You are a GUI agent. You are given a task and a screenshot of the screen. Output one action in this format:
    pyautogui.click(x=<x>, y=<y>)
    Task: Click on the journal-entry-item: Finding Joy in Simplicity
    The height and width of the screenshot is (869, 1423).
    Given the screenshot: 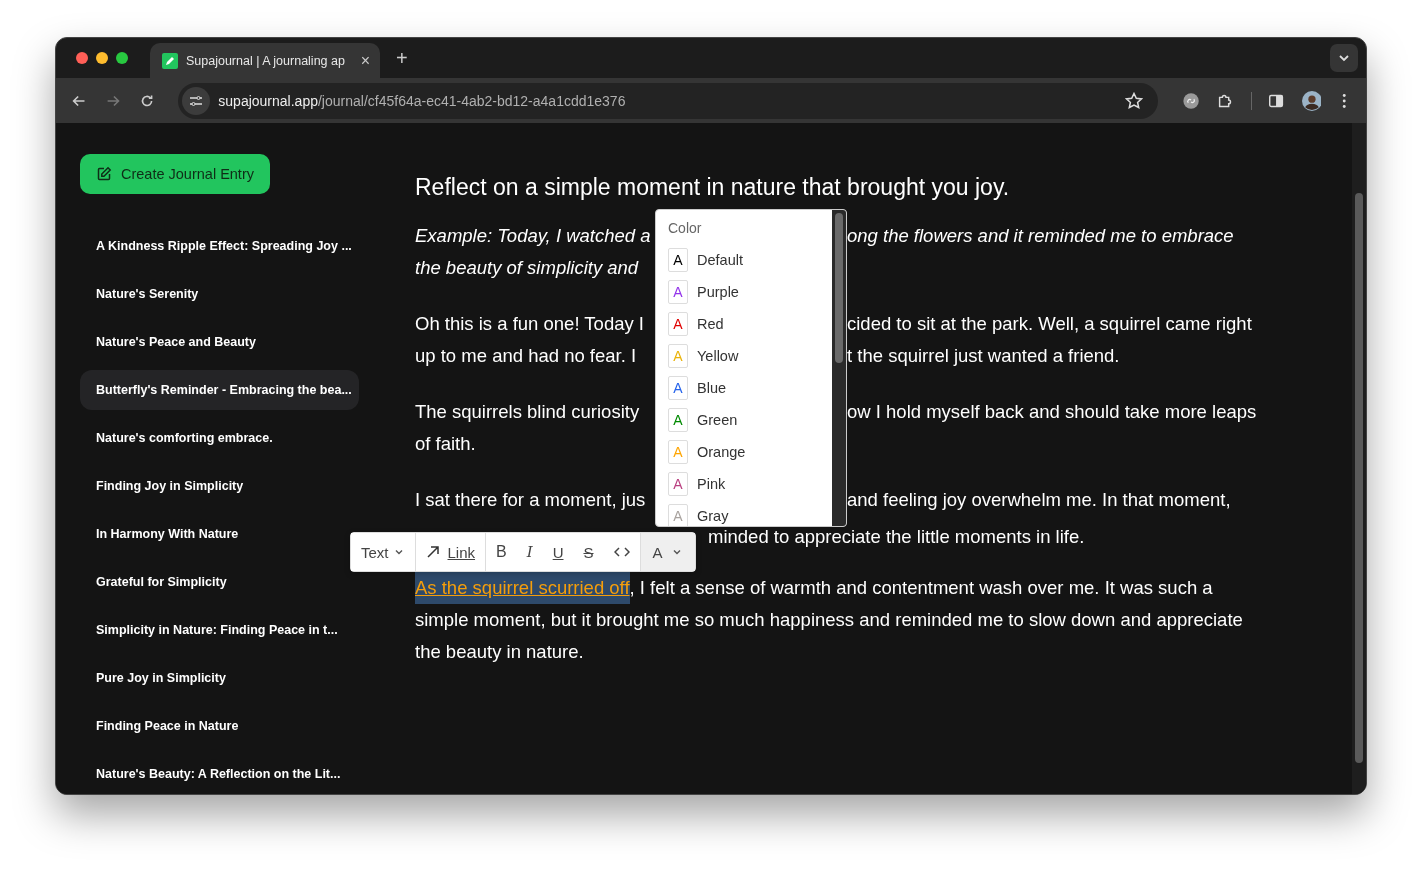 What is the action you would take?
    pyautogui.click(x=219, y=486)
    